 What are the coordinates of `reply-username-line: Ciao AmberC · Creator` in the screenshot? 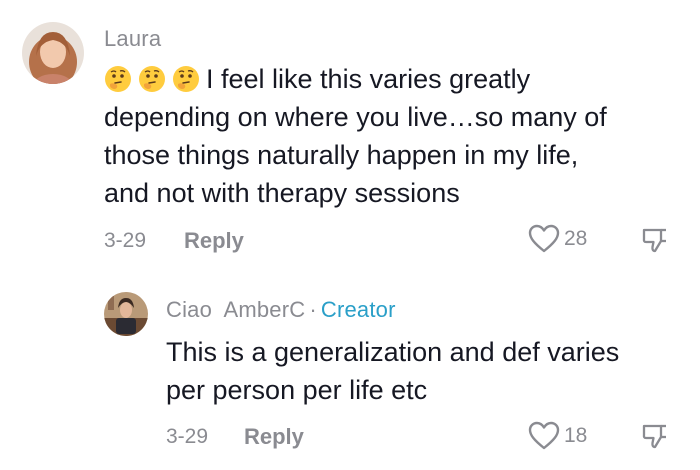 It's located at (281, 310).